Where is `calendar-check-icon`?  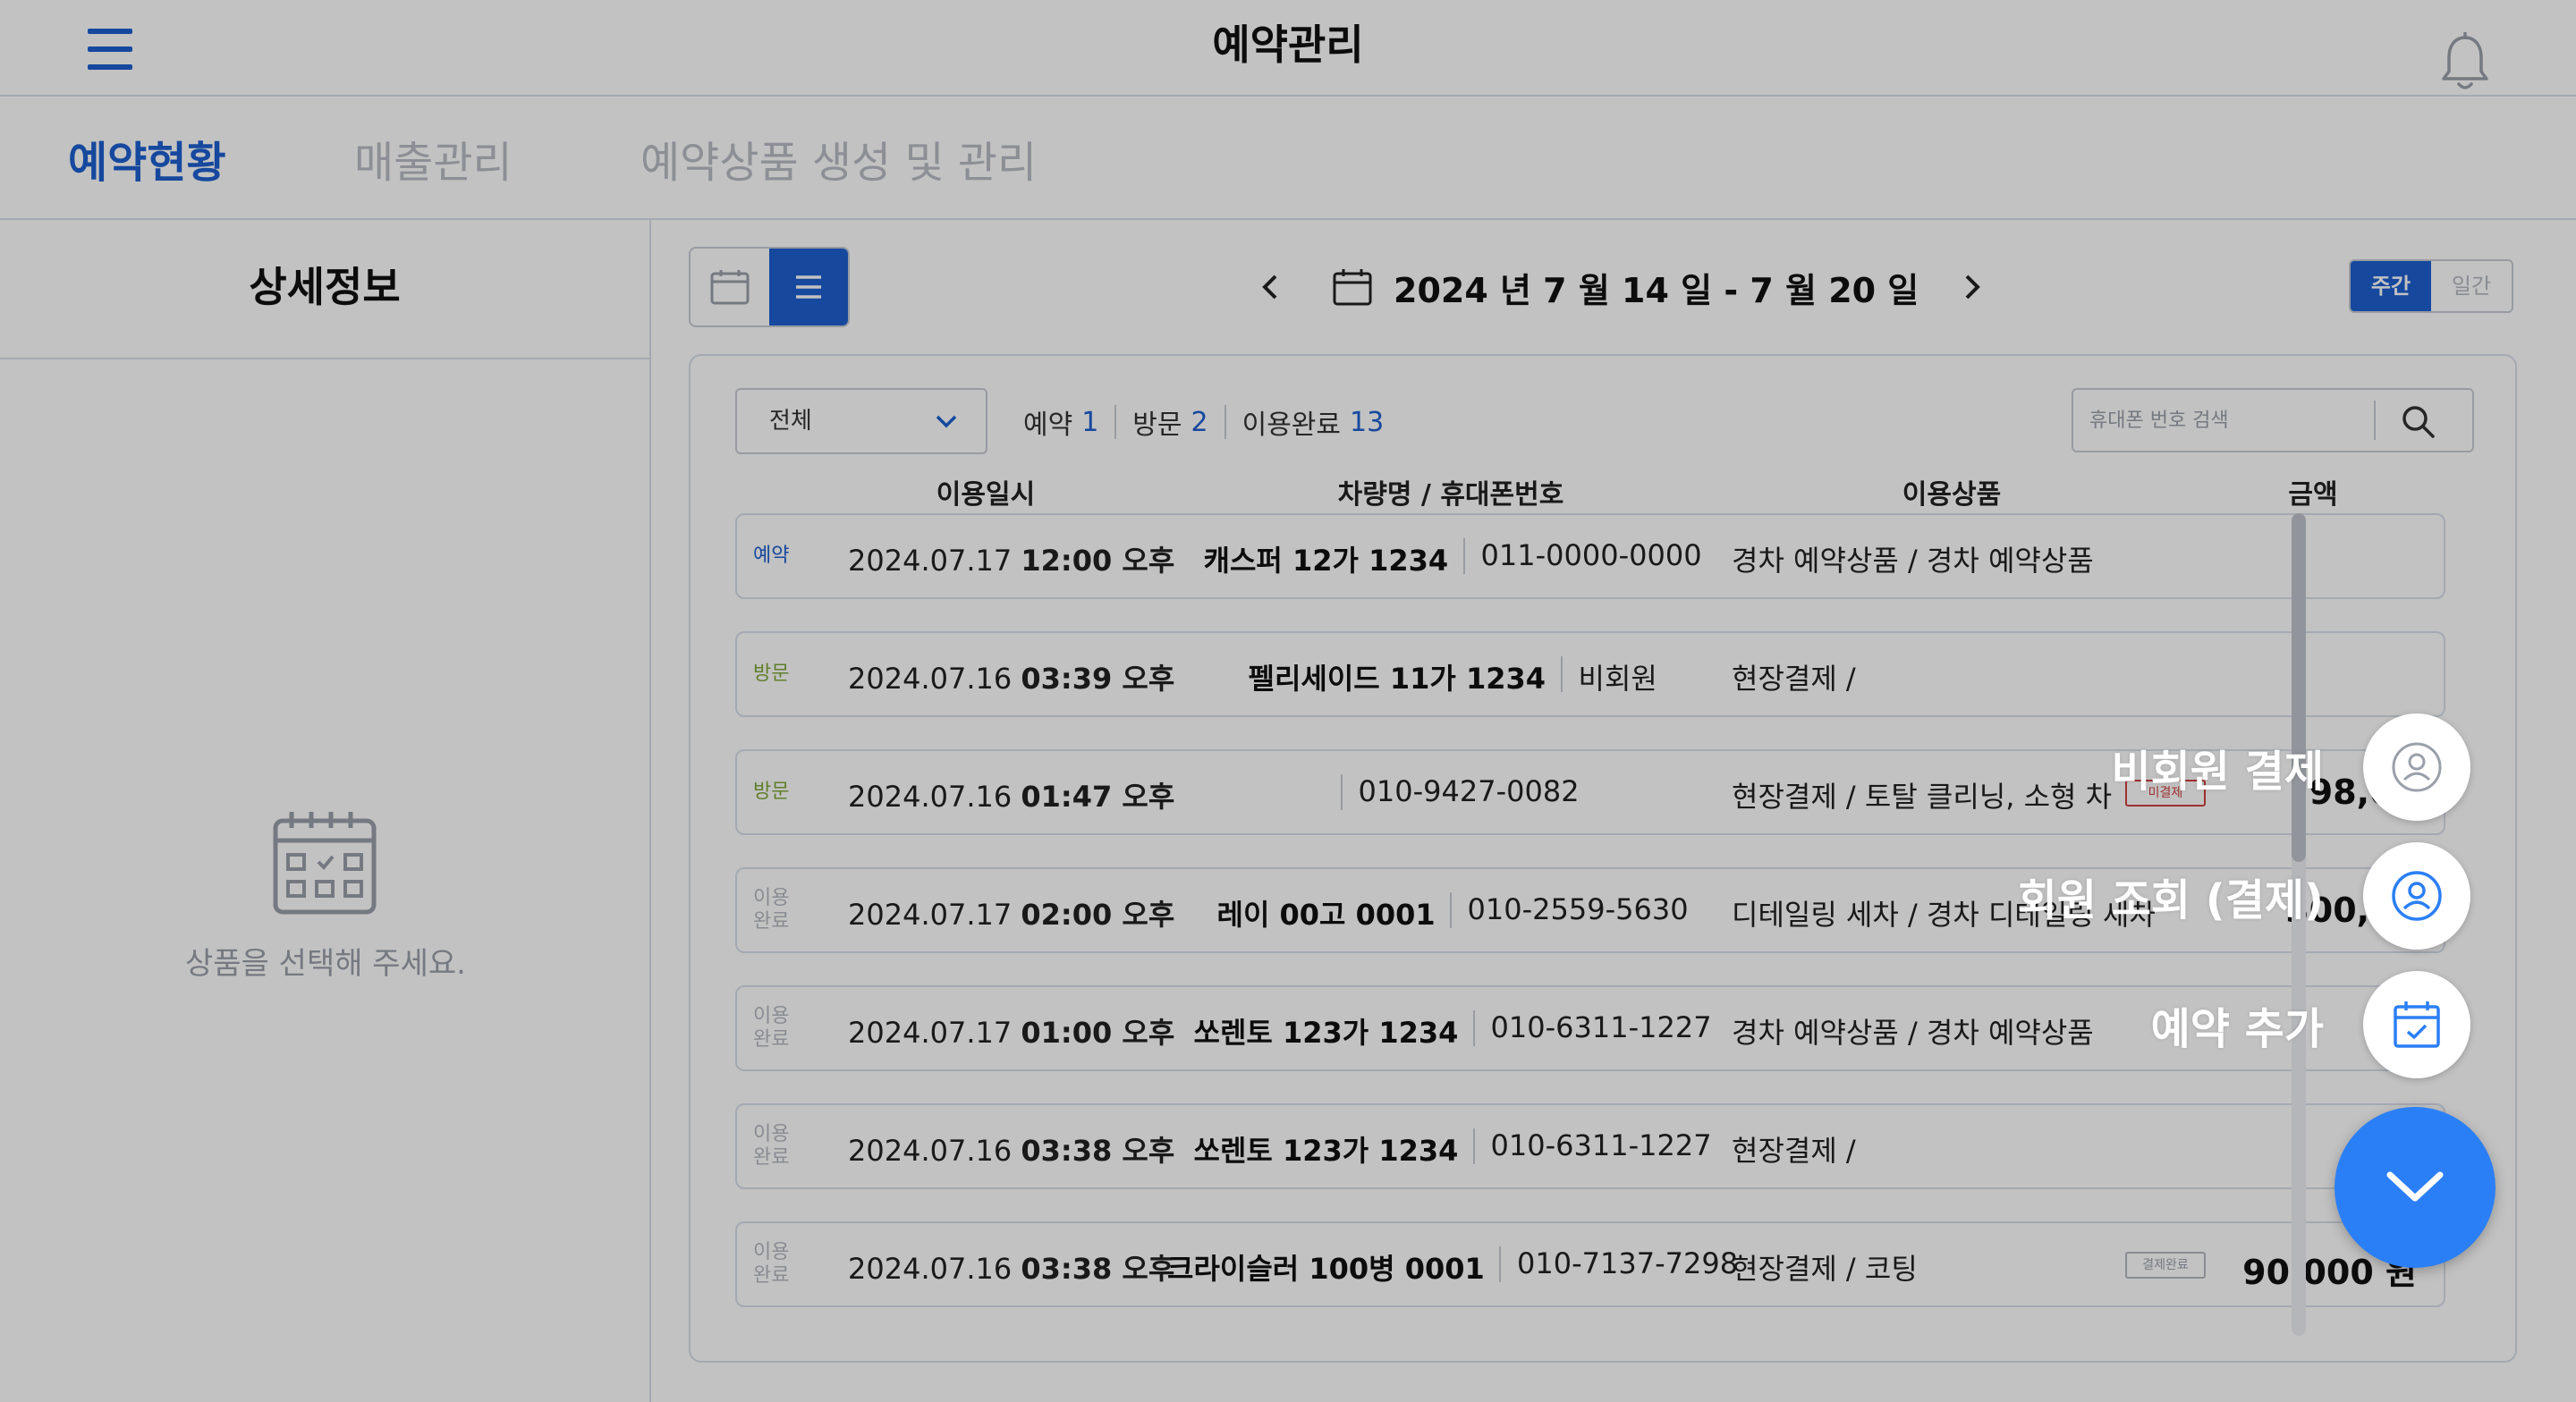 calendar-check-icon is located at coordinates (2417, 1024).